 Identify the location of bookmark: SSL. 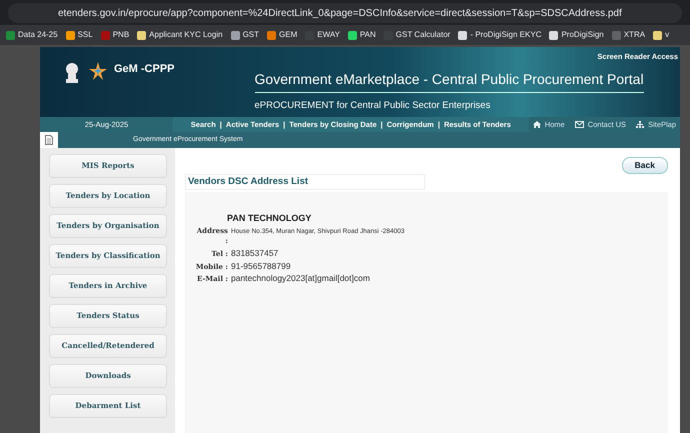
(79, 35).